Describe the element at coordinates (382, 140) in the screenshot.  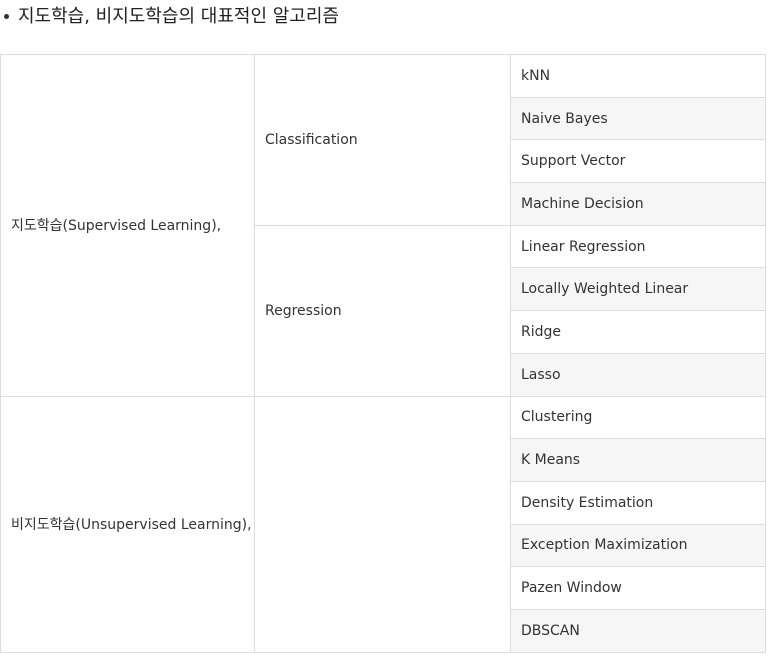
I see `subgroup-cell-classification: Classification` at that location.